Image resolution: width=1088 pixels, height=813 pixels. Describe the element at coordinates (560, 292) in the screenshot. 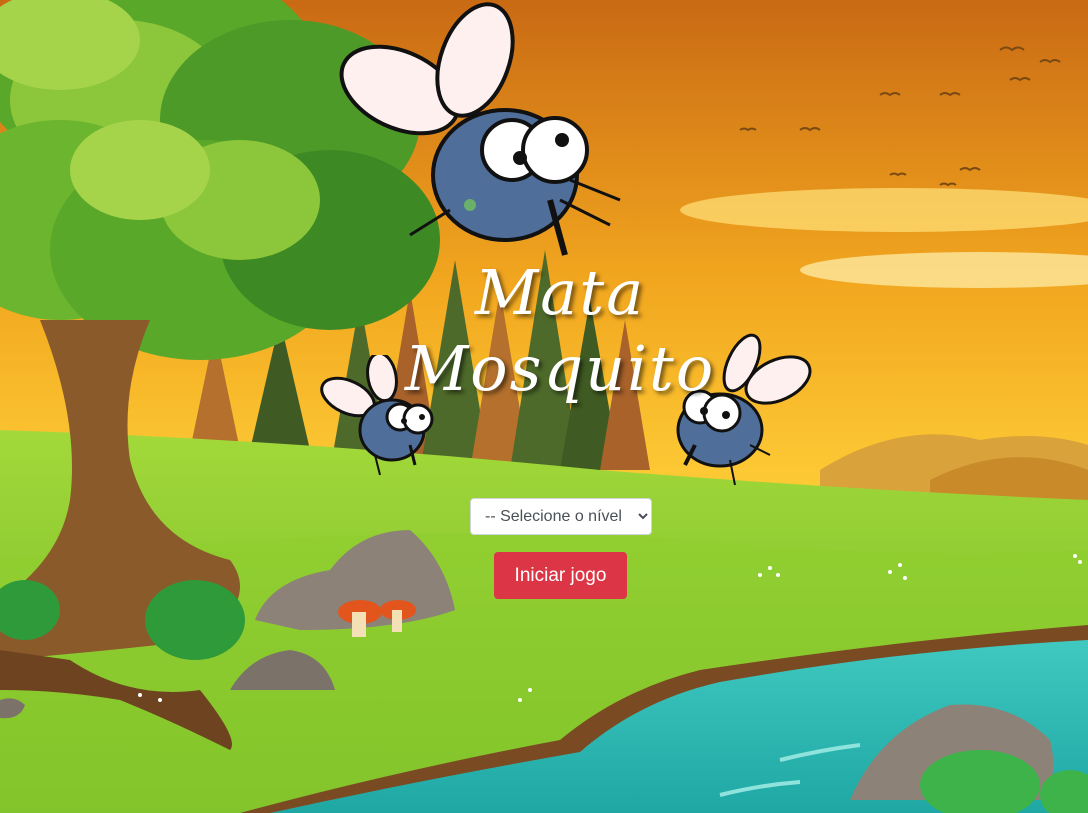

I see `game-title-line1: Mata` at that location.